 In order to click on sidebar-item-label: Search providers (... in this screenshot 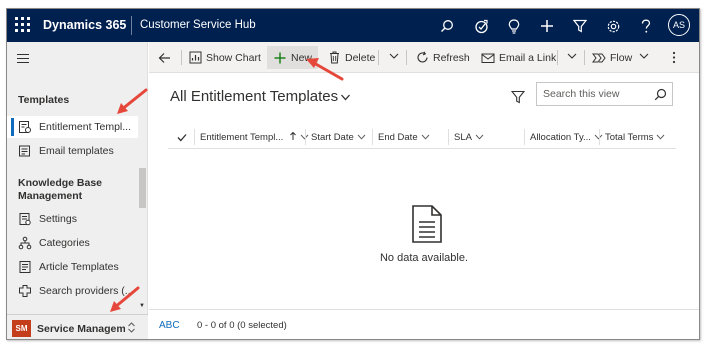, I will do `click(86, 291)`.